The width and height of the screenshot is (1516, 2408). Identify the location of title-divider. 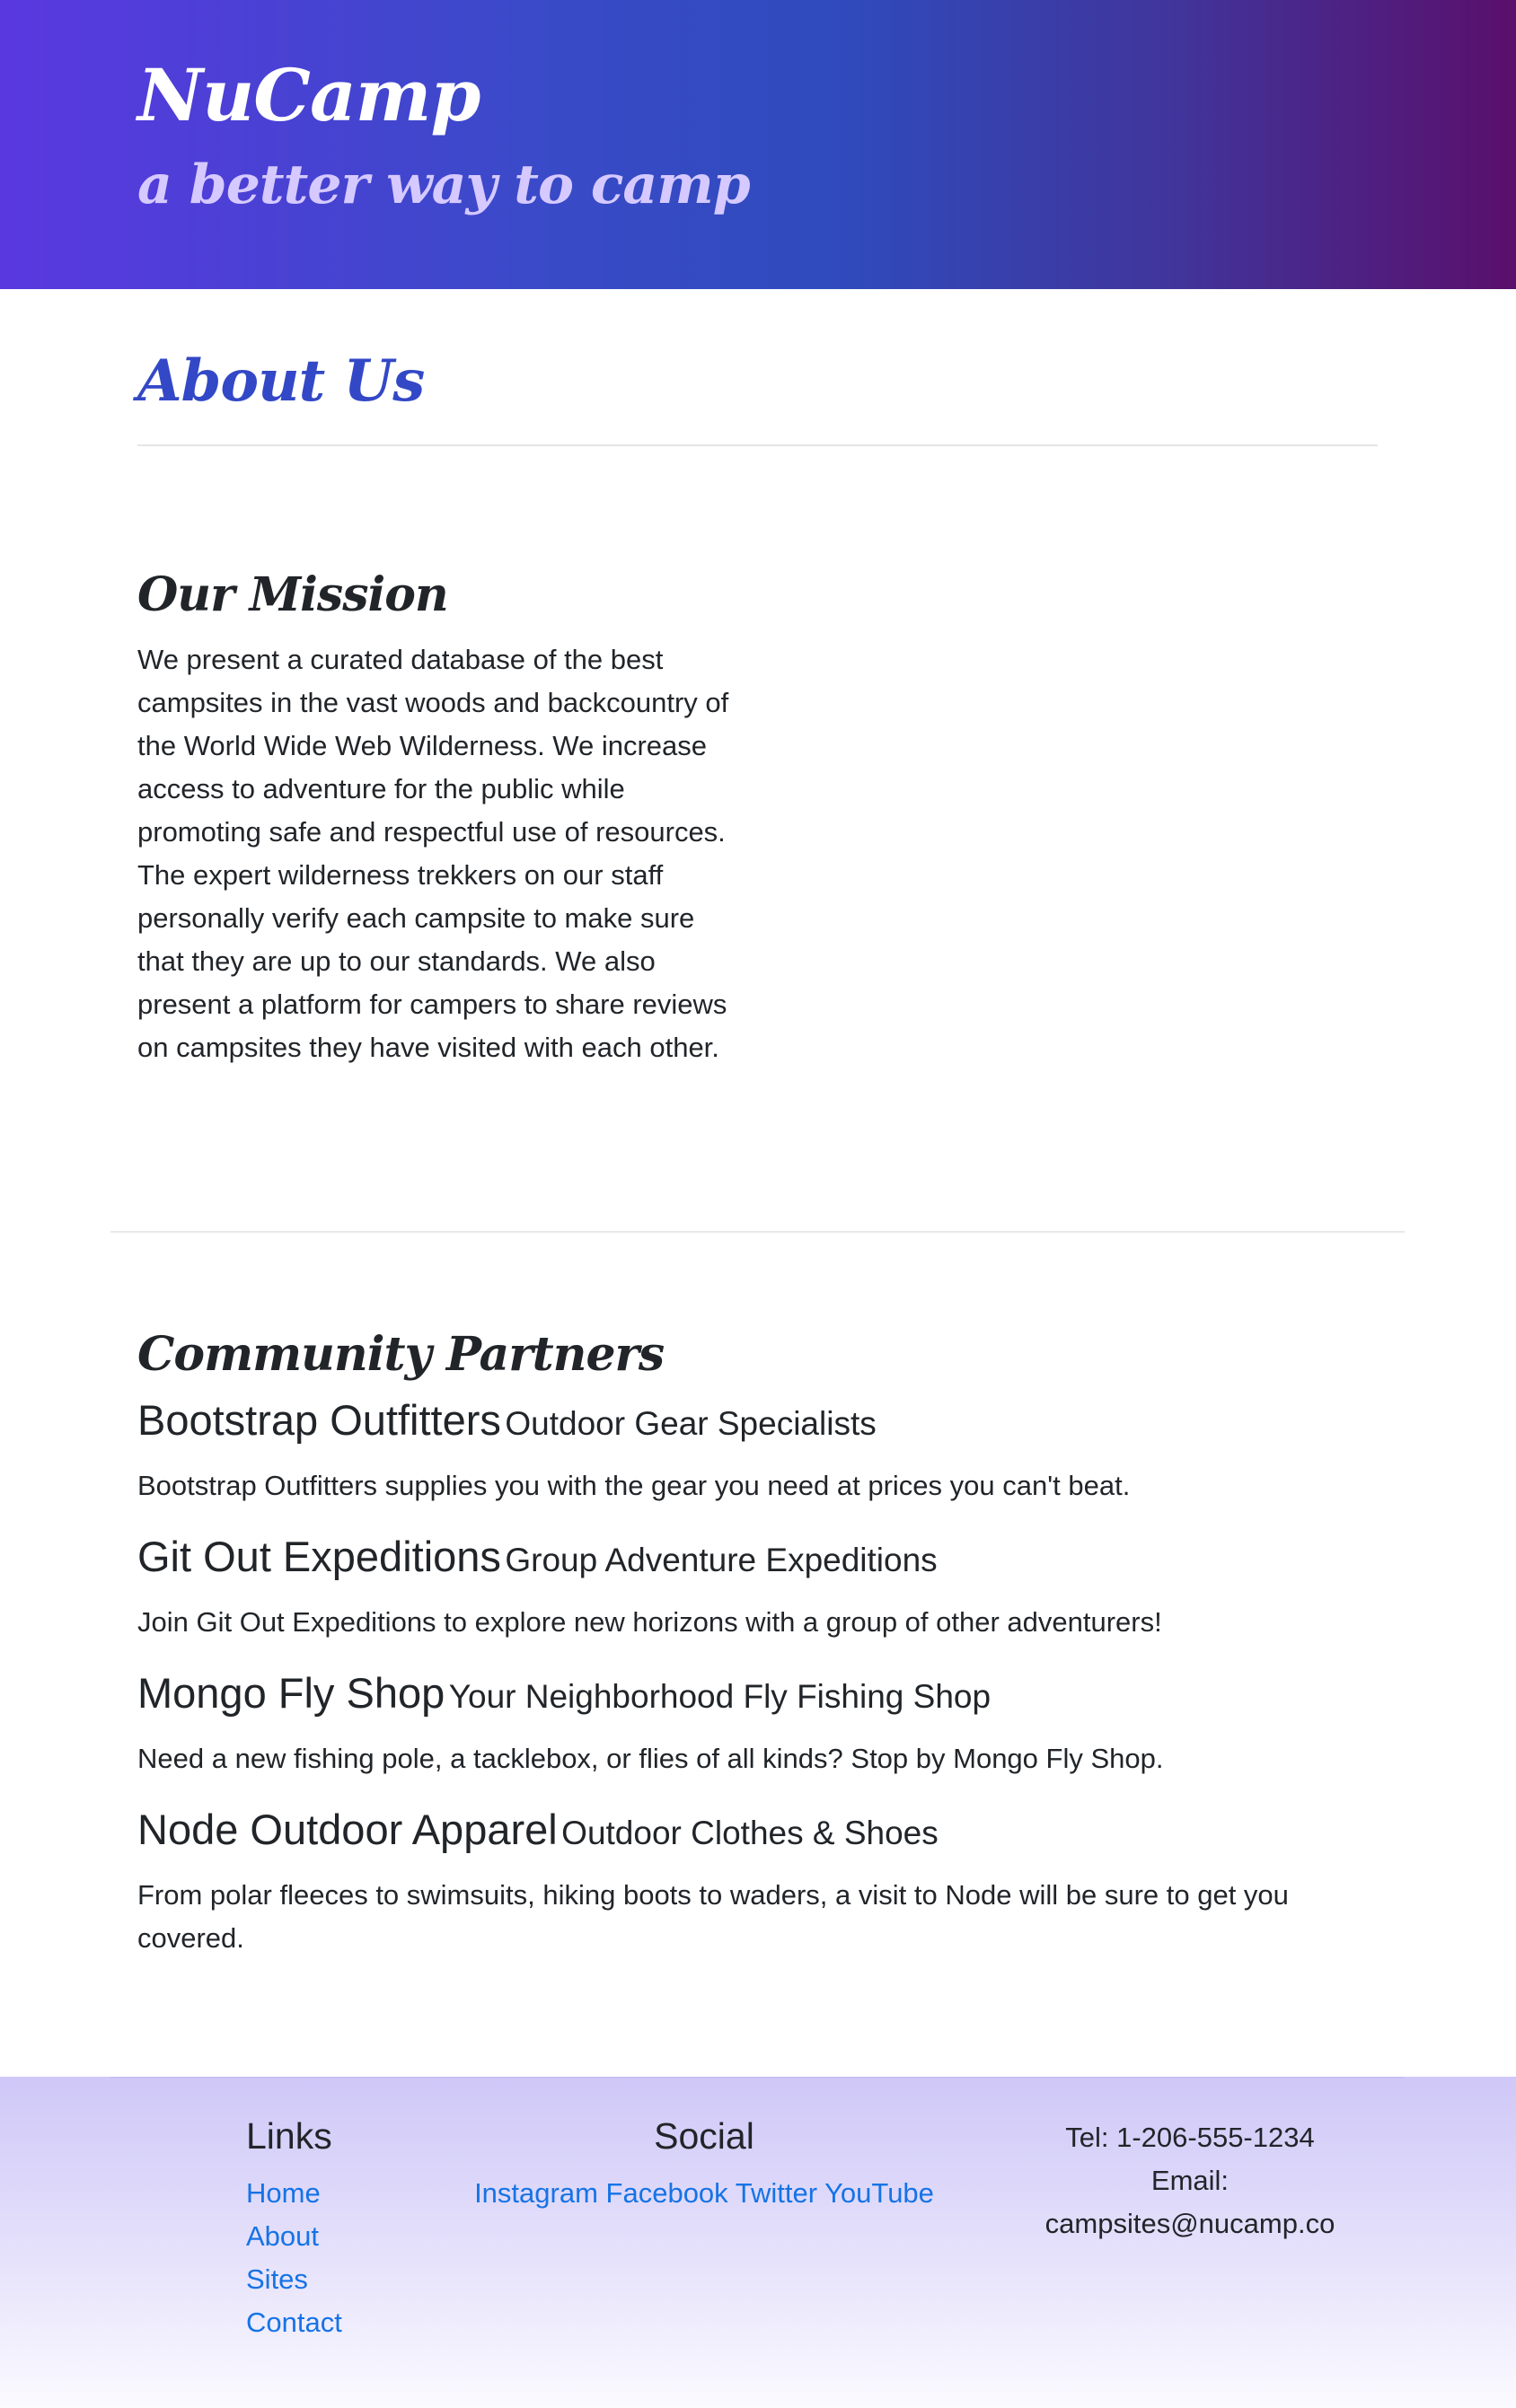
(757, 445).